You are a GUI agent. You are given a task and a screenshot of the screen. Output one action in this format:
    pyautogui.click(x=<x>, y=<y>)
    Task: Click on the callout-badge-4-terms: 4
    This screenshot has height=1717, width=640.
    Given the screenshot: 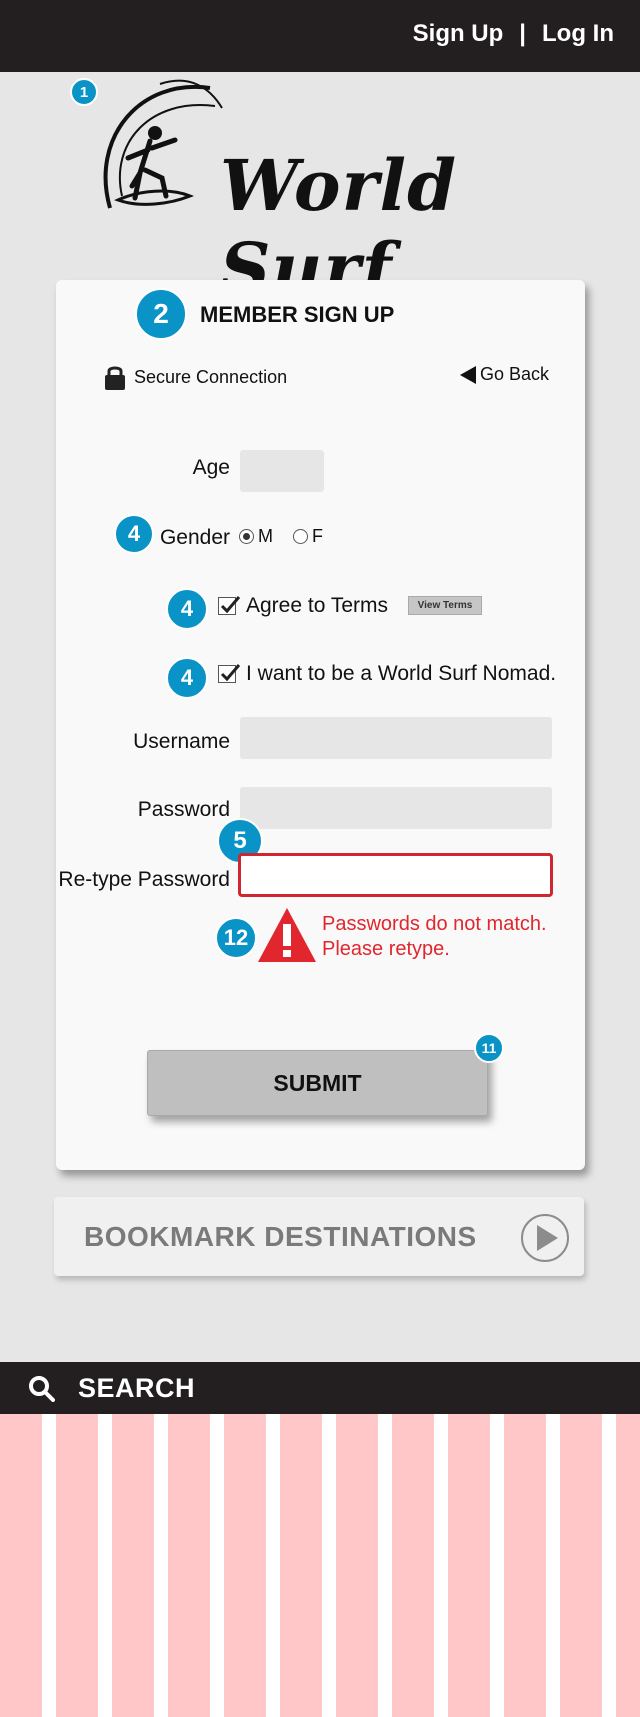 What is the action you would take?
    pyautogui.click(x=187, y=609)
    